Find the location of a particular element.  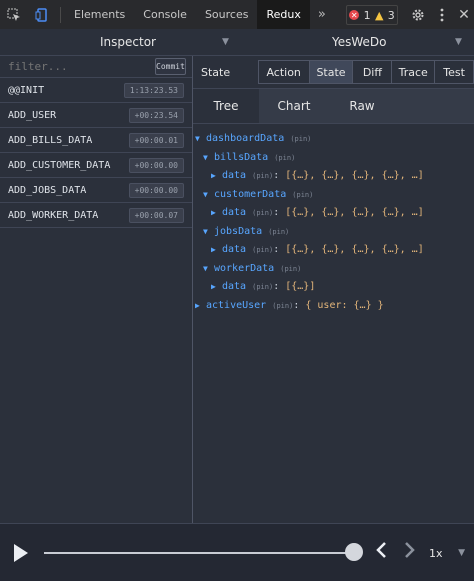

list-item: ADD_USER +00:23.54 is located at coordinates (96, 115).